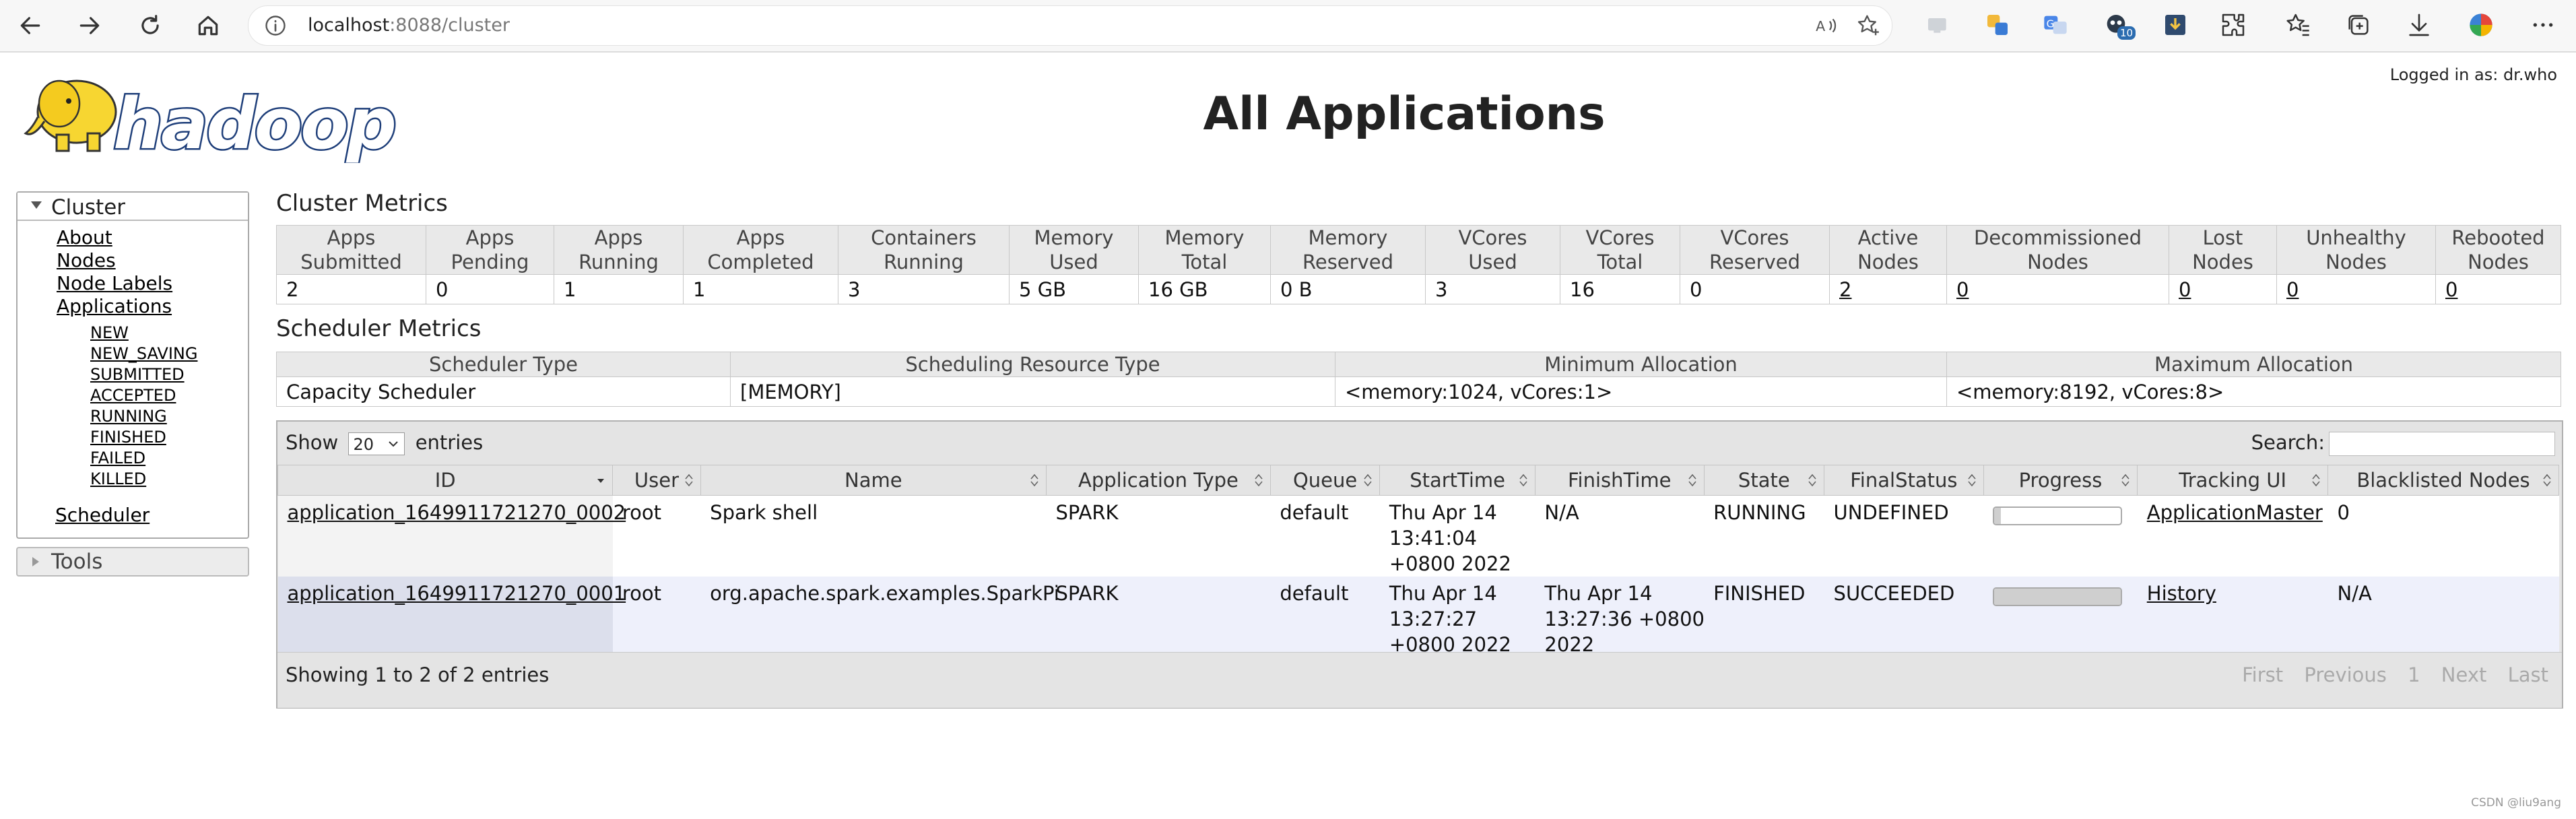  I want to click on start-time-line: +0800 2022, so click(1450, 563).